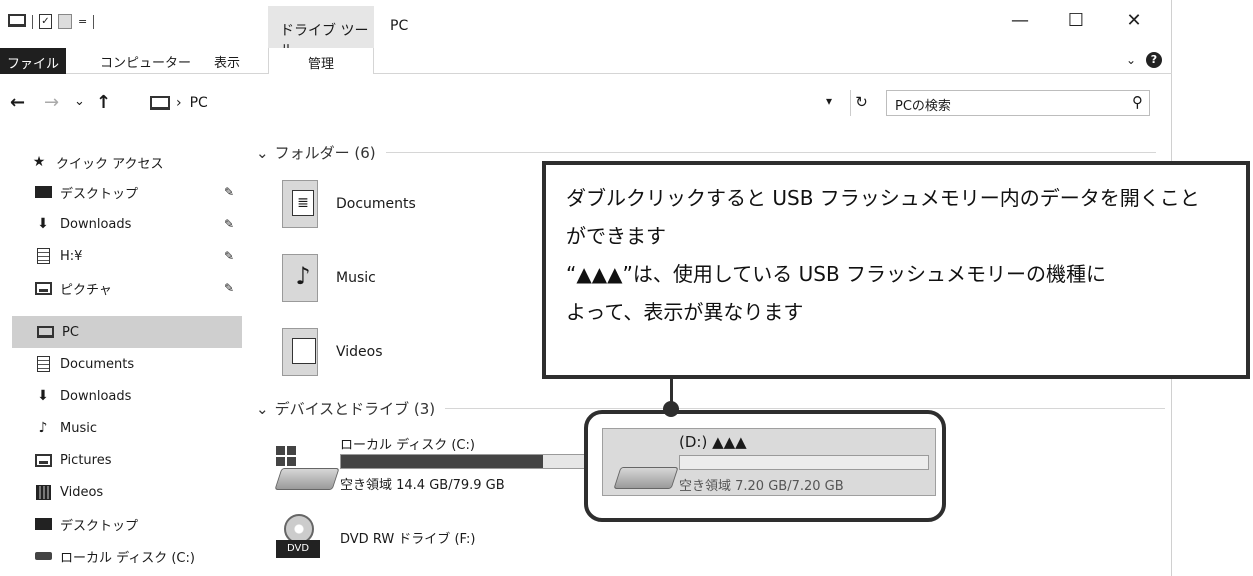 Image resolution: width=1253 pixels, height=576 pixels. What do you see at coordinates (829, 101) in the screenshot?
I see `chevron-down-icon: ▾` at bounding box center [829, 101].